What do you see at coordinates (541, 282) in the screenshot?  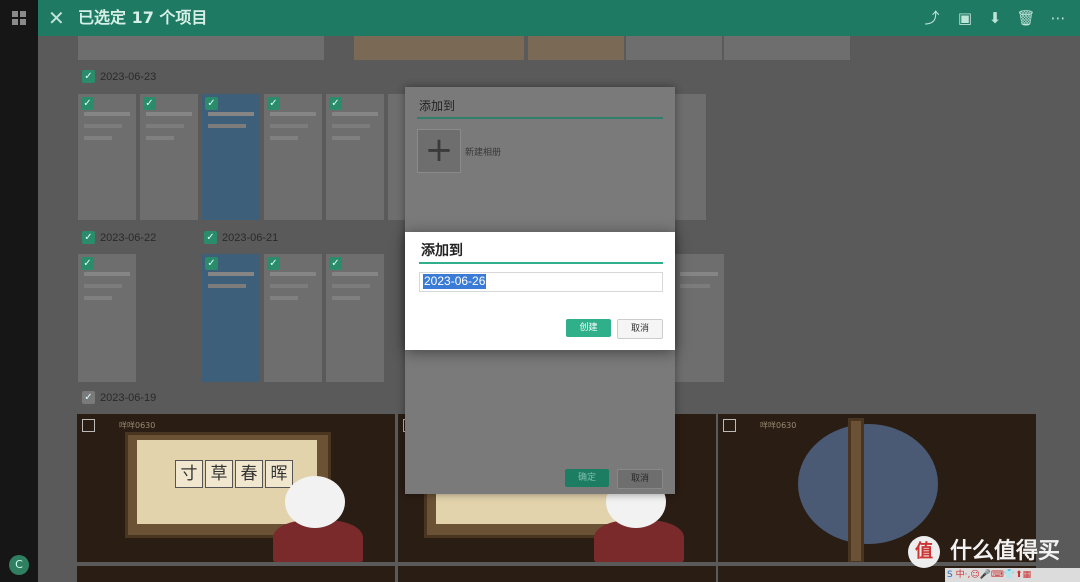 I see `album-name-input: 2023-06-26` at bounding box center [541, 282].